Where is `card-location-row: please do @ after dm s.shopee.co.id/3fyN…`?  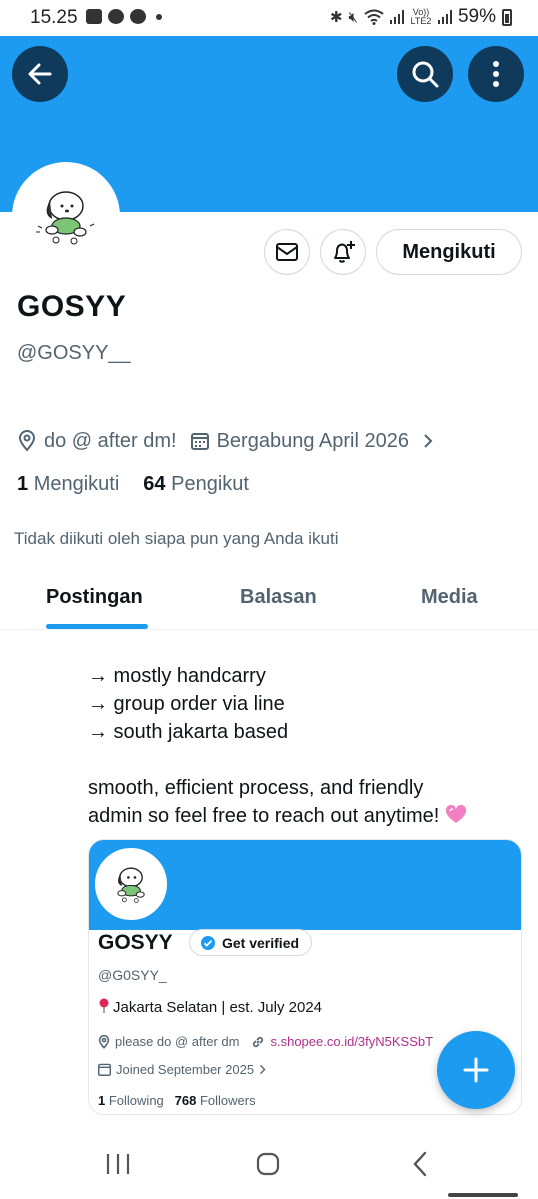 card-location-row: please do @ after dm s.shopee.co.id/3fyN… is located at coordinates (265, 1041).